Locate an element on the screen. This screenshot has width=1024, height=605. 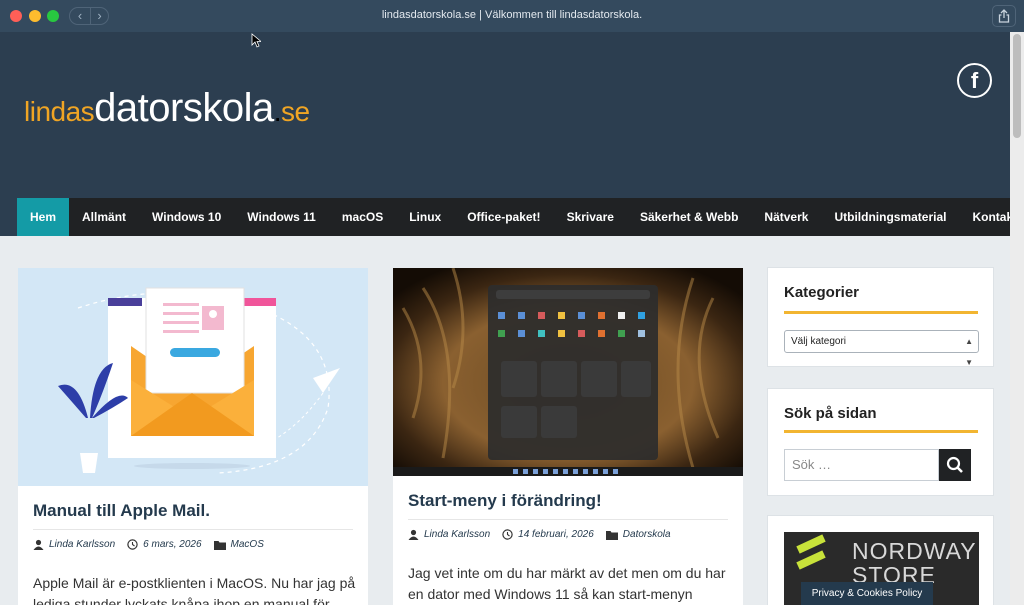
post-title: Manual till Apple Mail. is located at coordinates (121, 511).